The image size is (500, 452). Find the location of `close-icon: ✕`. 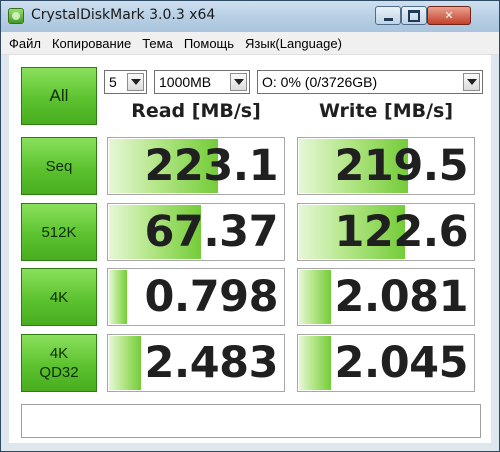

close-icon: ✕ is located at coordinates (449, 15).